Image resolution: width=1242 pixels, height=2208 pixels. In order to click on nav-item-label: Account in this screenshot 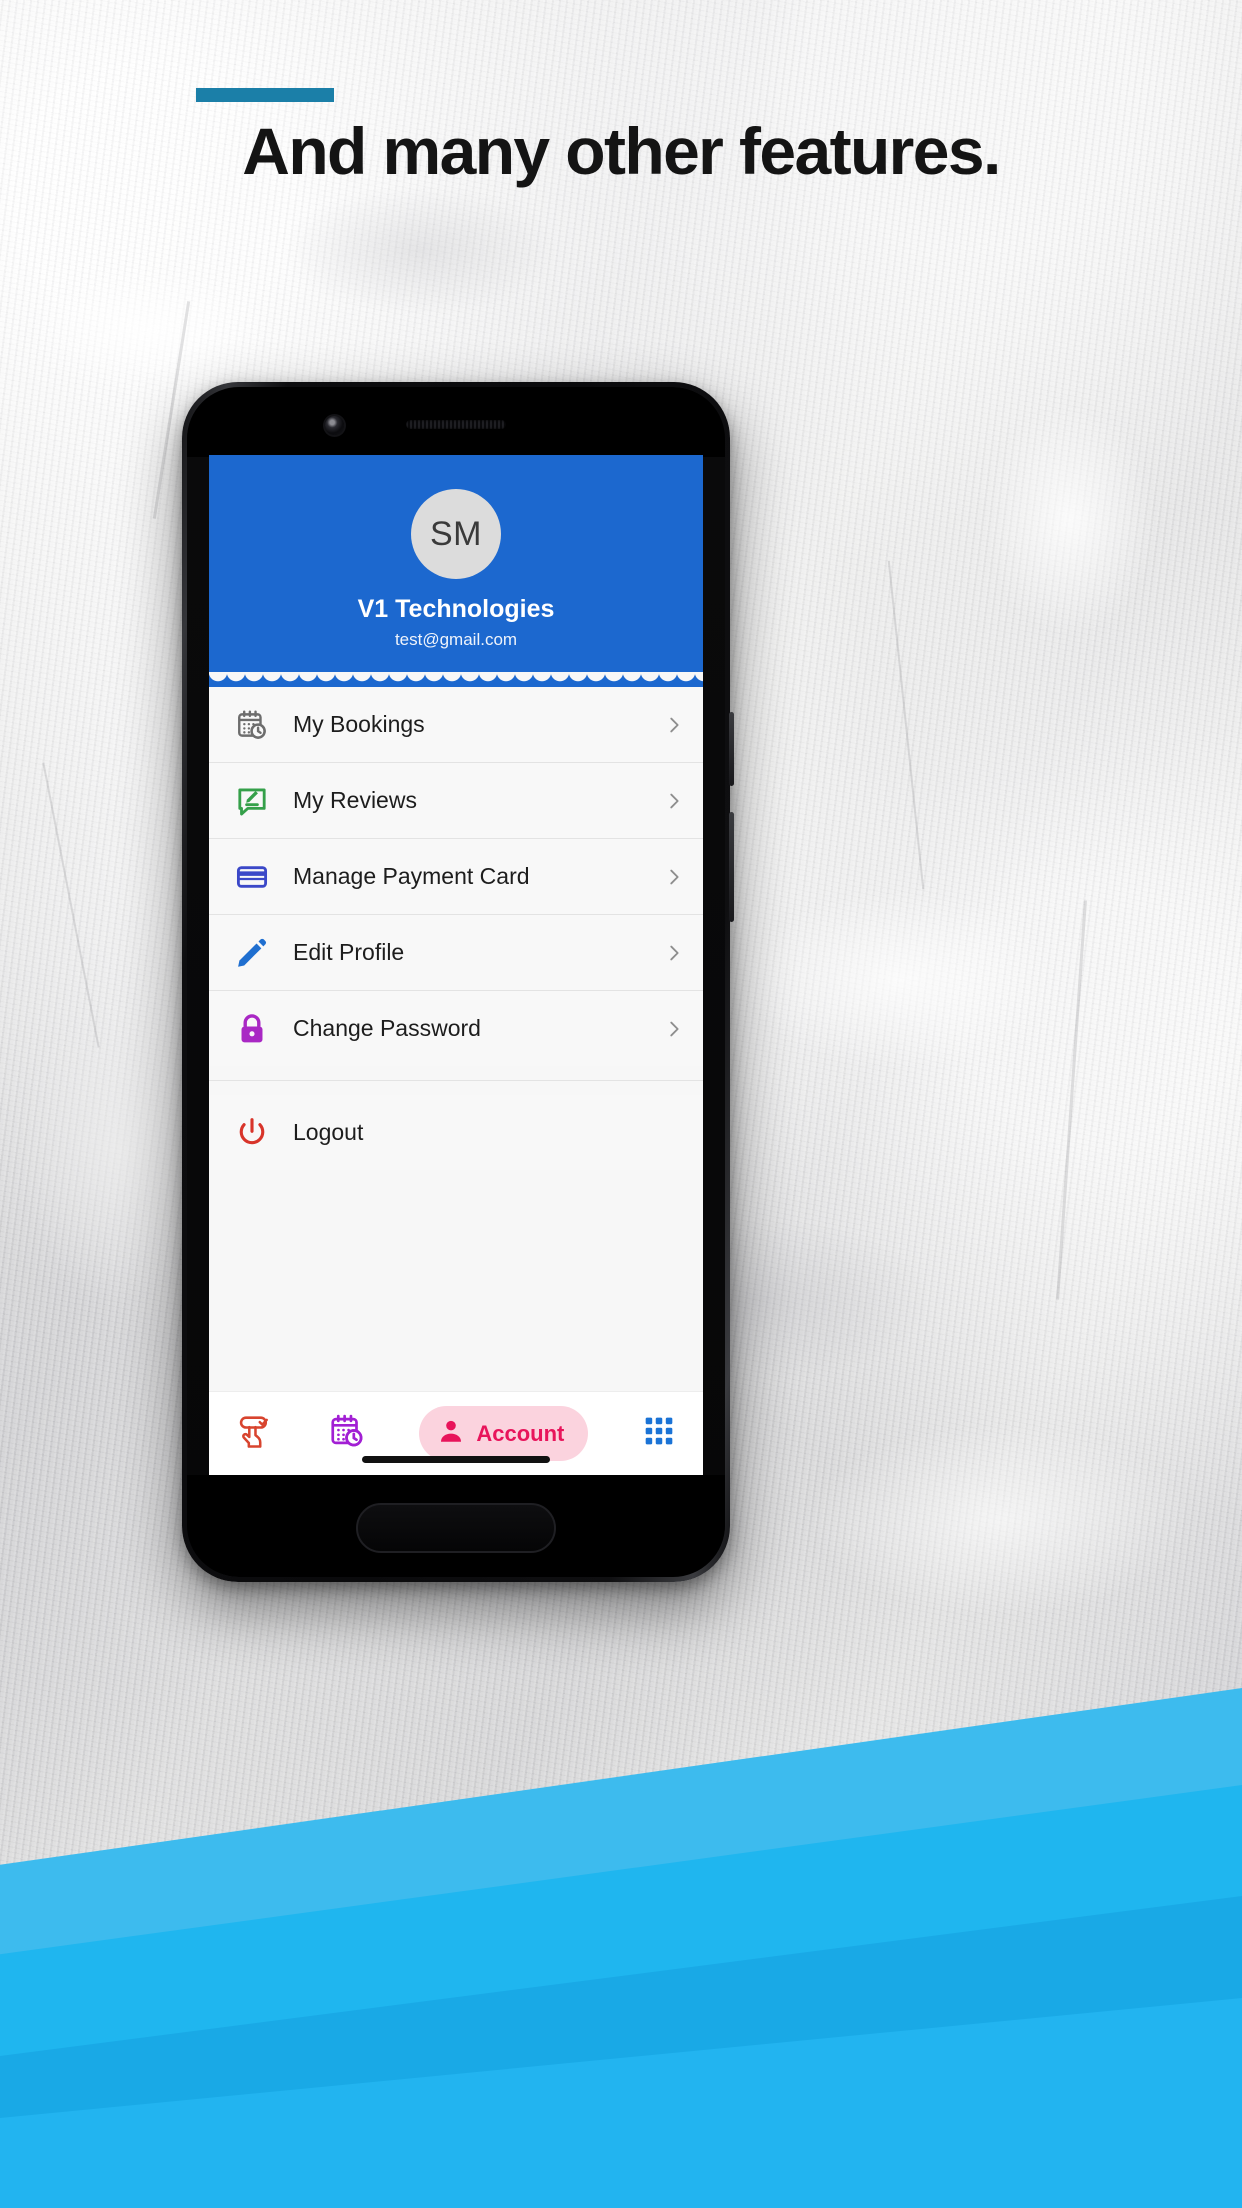, I will do `click(520, 1433)`.